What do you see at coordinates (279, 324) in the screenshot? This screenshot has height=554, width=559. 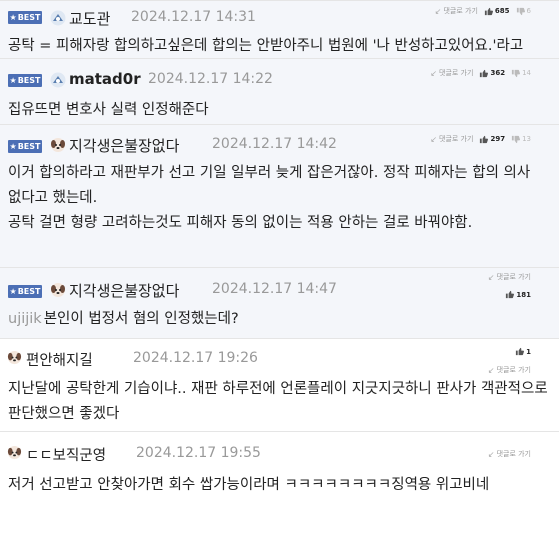 I see `comment-text: ujijik 본인이 법정서 혐의 인정했는데?` at bounding box center [279, 324].